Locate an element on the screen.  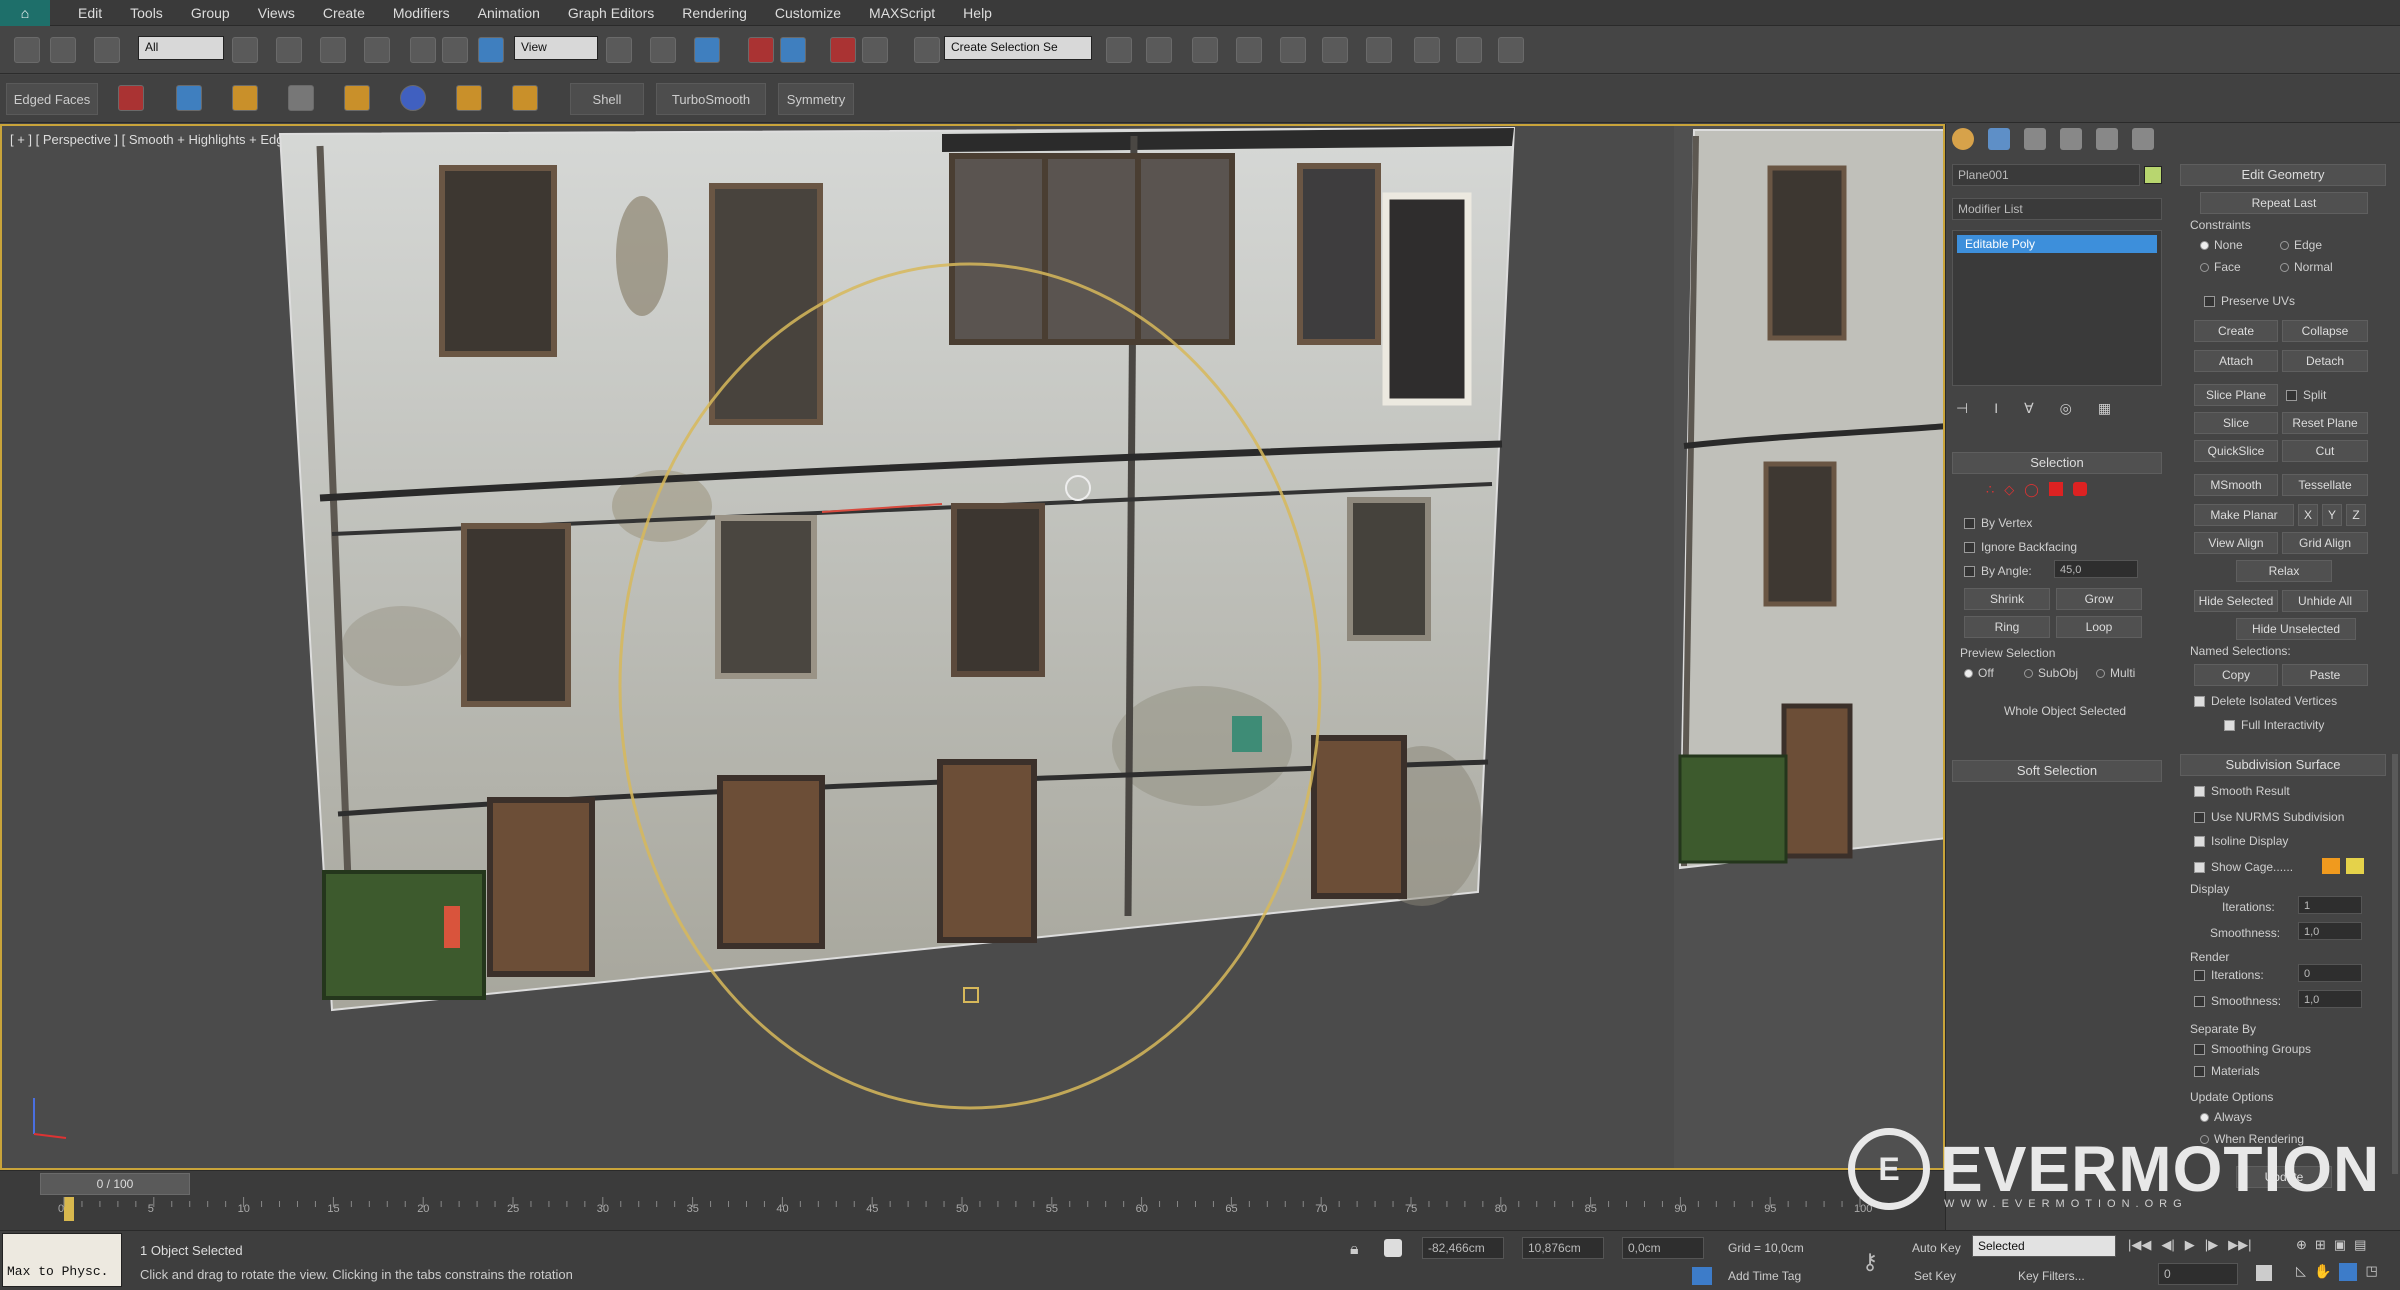
make-planar-button: Make Planar is located at coordinates (2244, 515).